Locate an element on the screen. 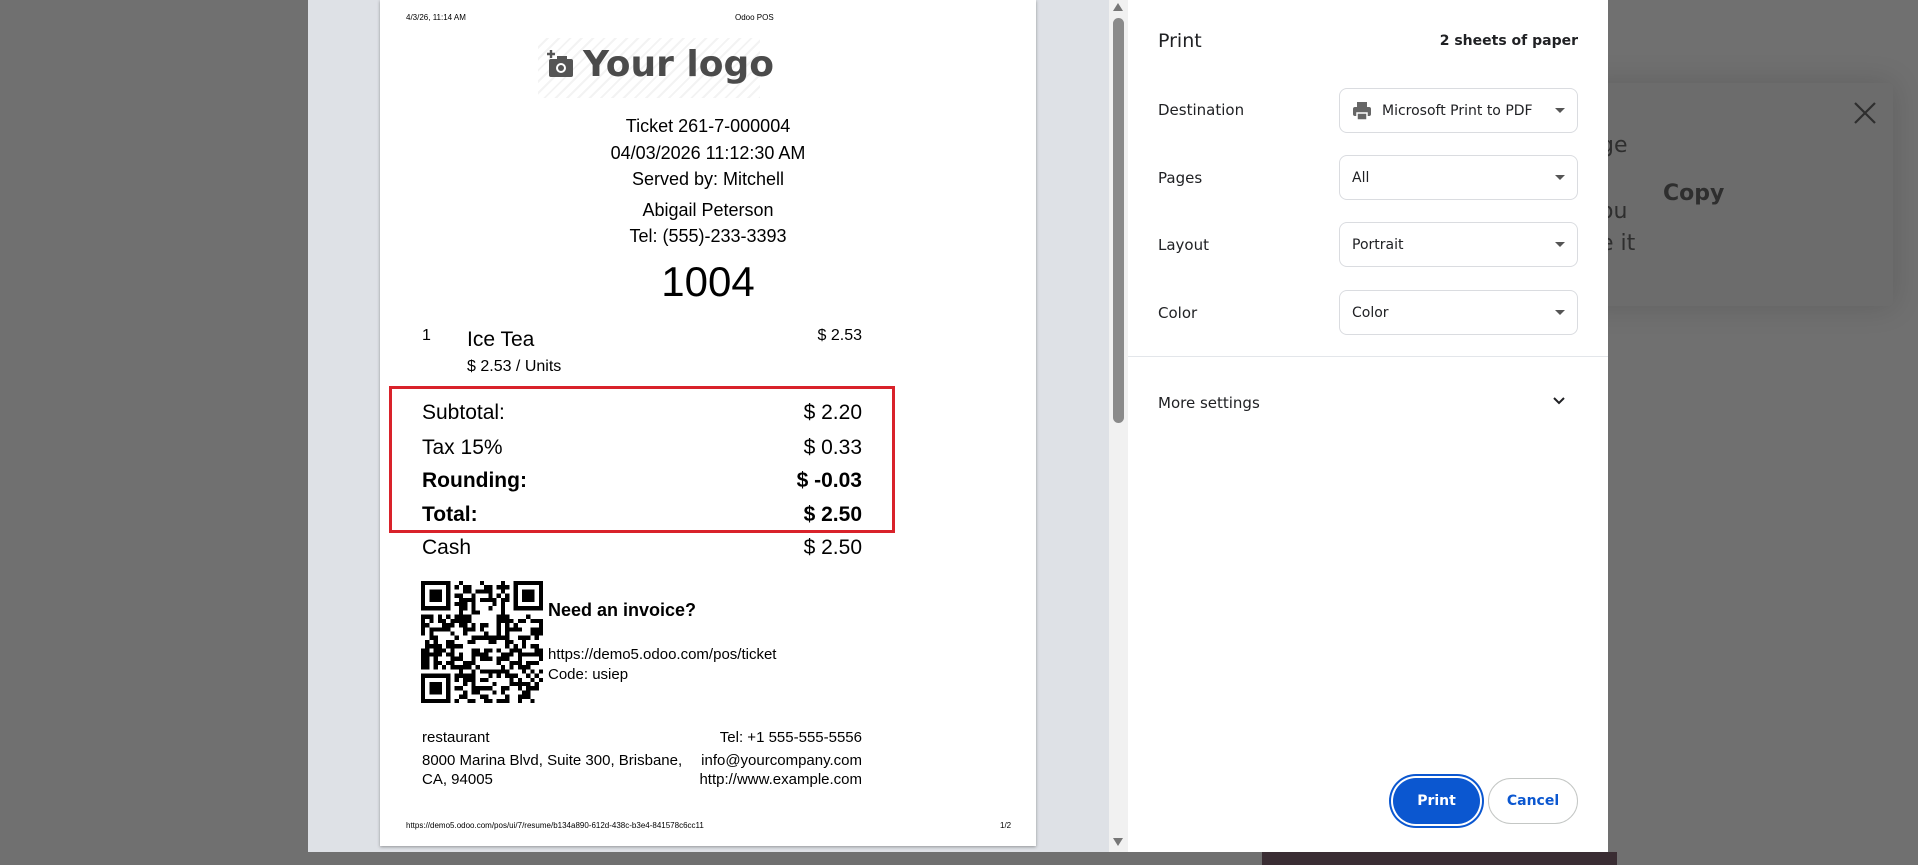 This screenshot has width=1918, height=865. invoice-url: https://demo5.odoo.com/pos/ticket is located at coordinates (662, 654).